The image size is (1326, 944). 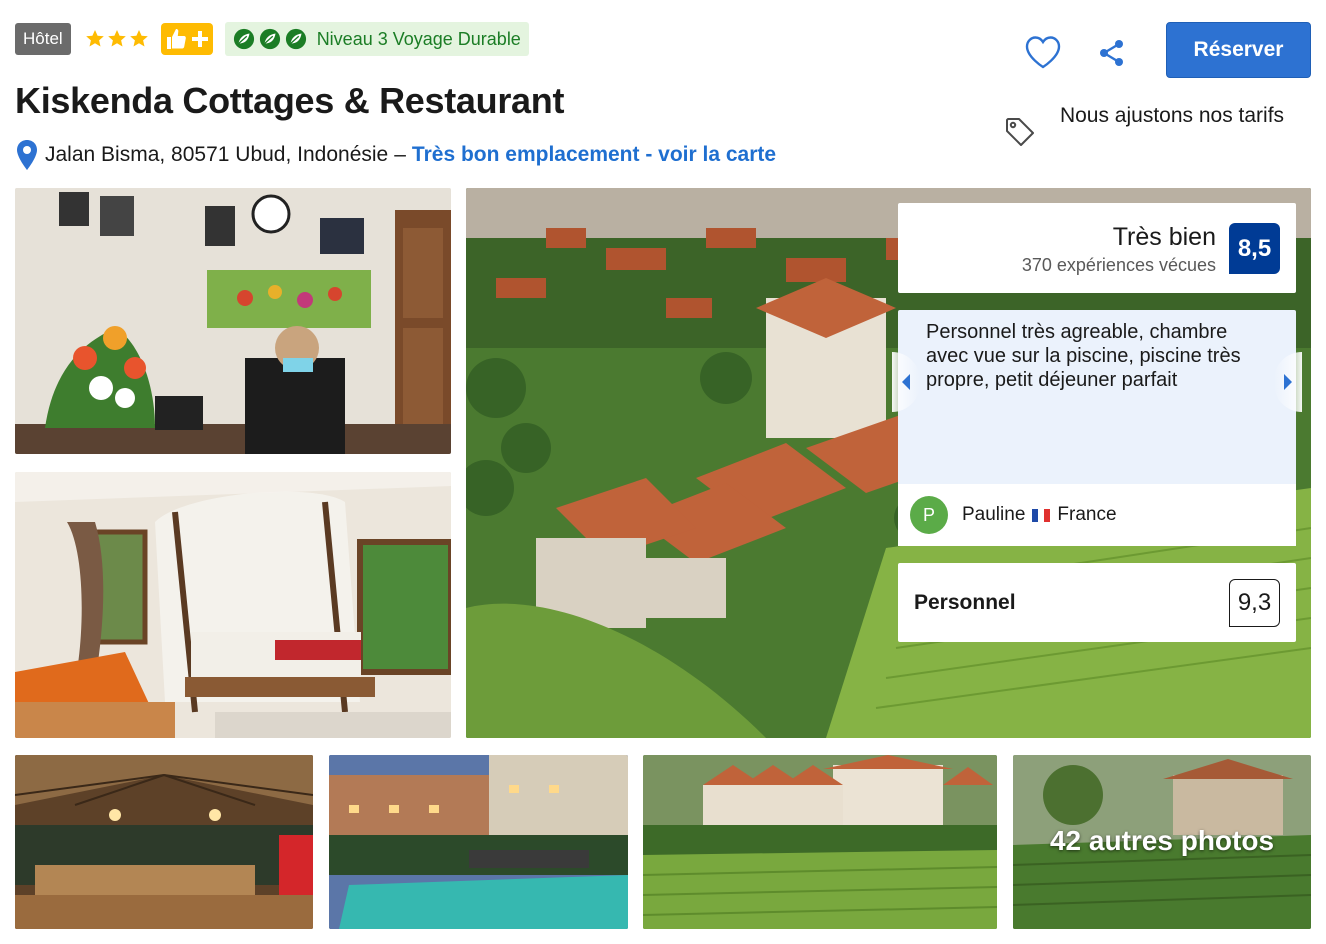 I want to click on category-score: 9,3, so click(x=1254, y=603).